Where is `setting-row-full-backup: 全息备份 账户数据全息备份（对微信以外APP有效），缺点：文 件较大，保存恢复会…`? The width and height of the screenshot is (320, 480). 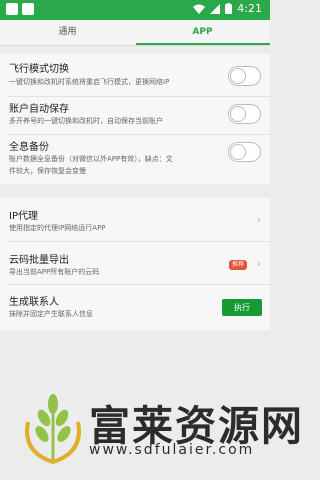
setting-row-full-backup: 全息备份 账户数据全息备份（对微信以外APP有效），缺点：文 件较大，保存恢复会… is located at coordinates (135, 159).